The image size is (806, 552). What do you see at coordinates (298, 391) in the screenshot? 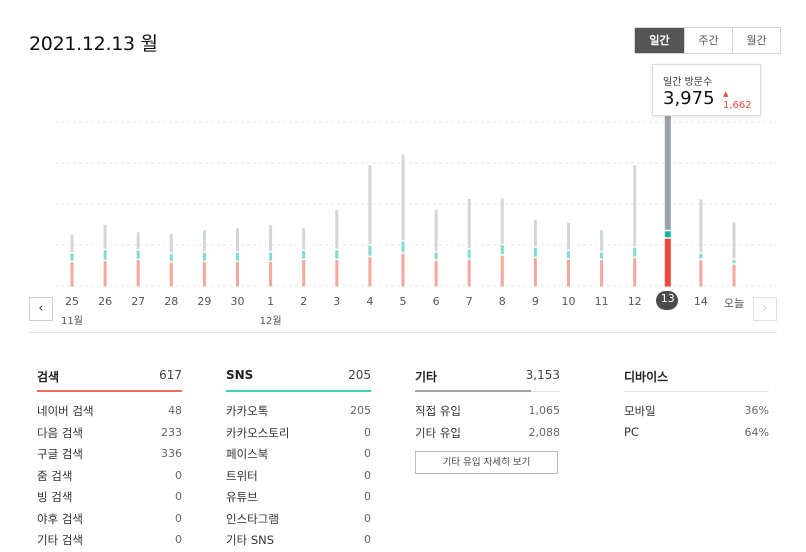
I see `stat-sns-underline` at bounding box center [298, 391].